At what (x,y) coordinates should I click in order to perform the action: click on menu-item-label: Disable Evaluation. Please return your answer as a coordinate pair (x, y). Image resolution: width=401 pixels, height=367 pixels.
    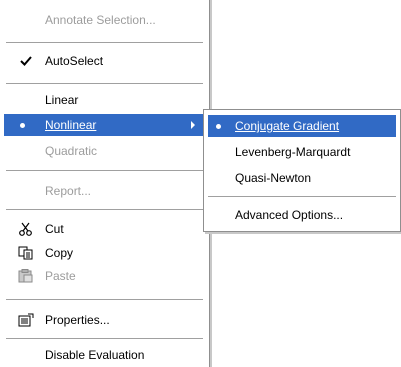
    Looking at the image, I should click on (95, 355).